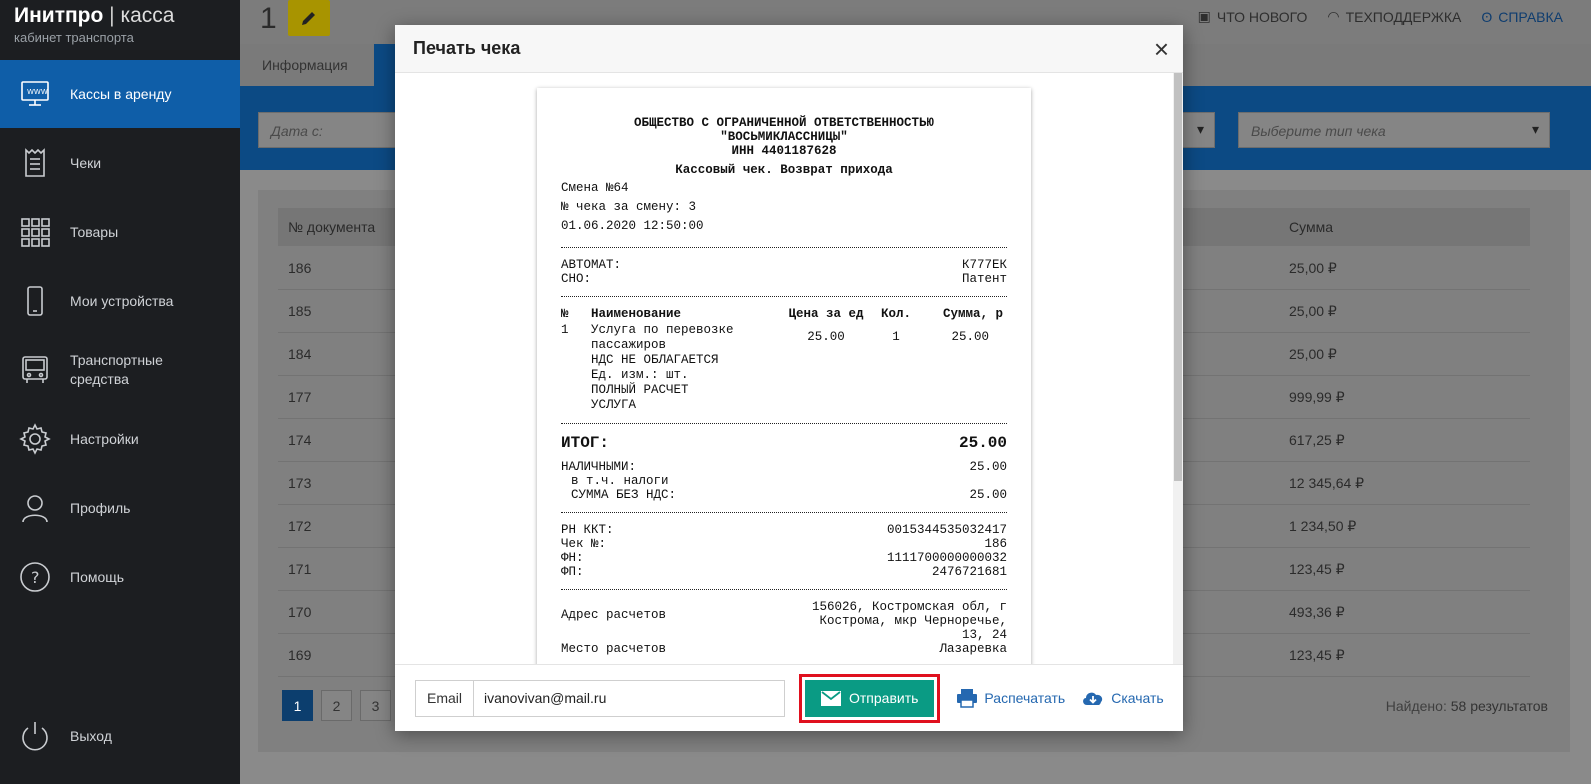 The width and height of the screenshot is (1591, 784). I want to click on help-link: ʘ СПРАВКА, so click(1522, 16).